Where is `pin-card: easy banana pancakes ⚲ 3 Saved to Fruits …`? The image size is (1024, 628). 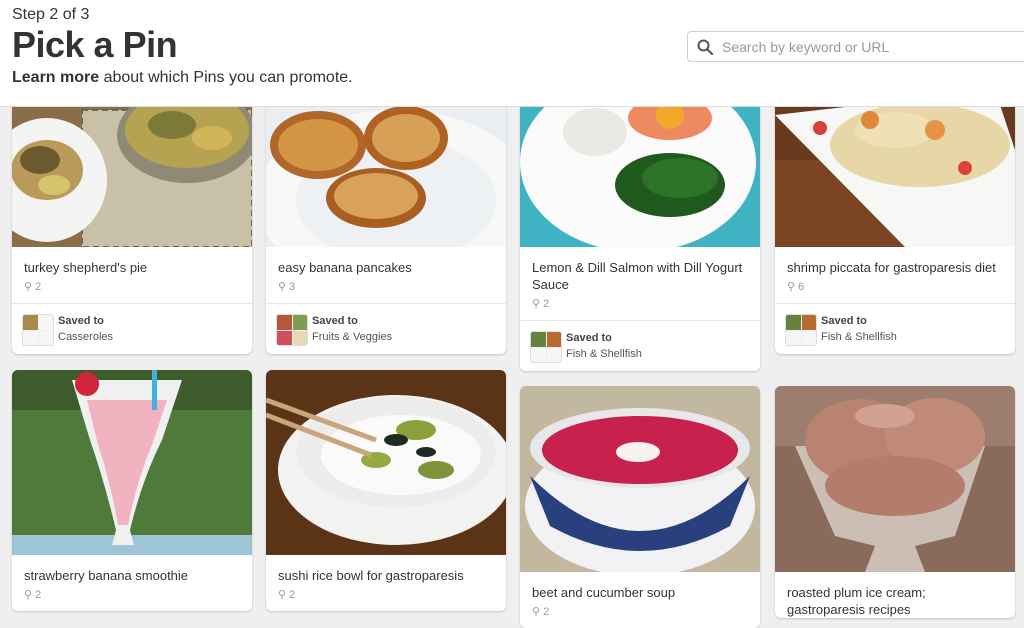
pin-card: easy banana pancakes ⚲ 3 Saved to Fruits … is located at coordinates (386, 222).